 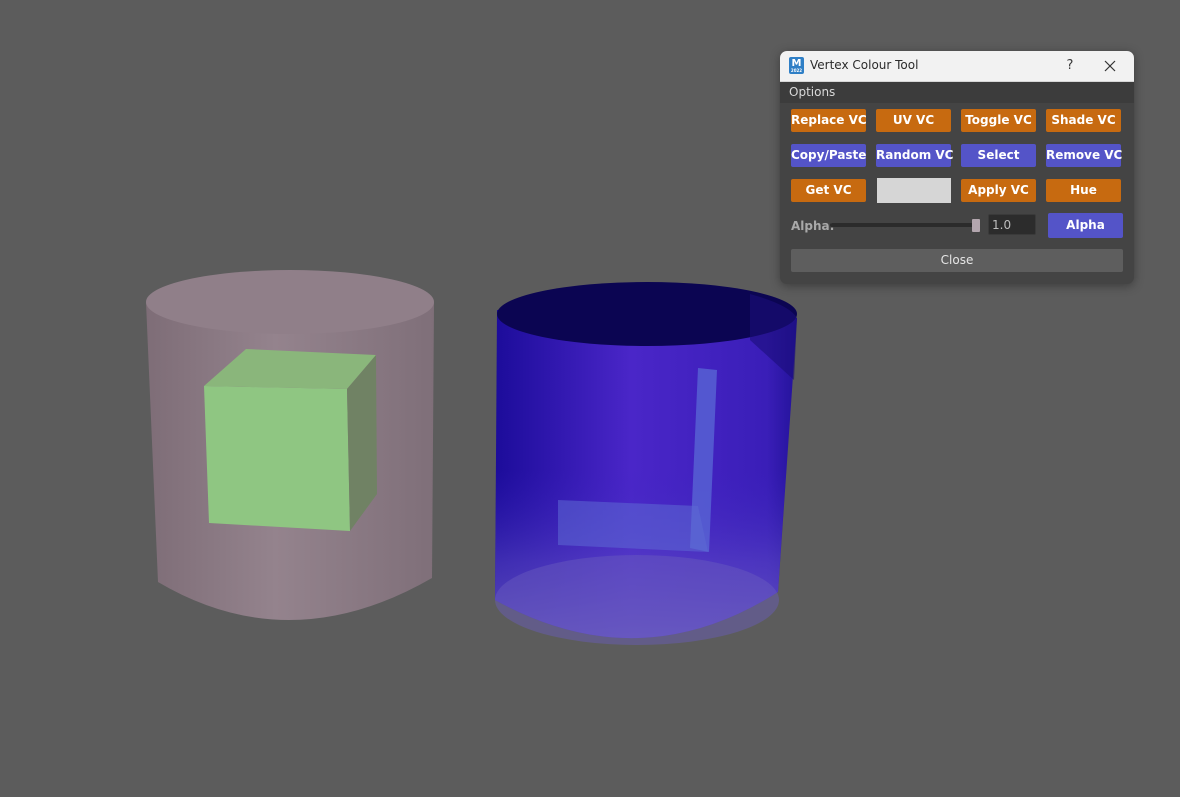 I want to click on close-icon, so click(x=1110, y=66).